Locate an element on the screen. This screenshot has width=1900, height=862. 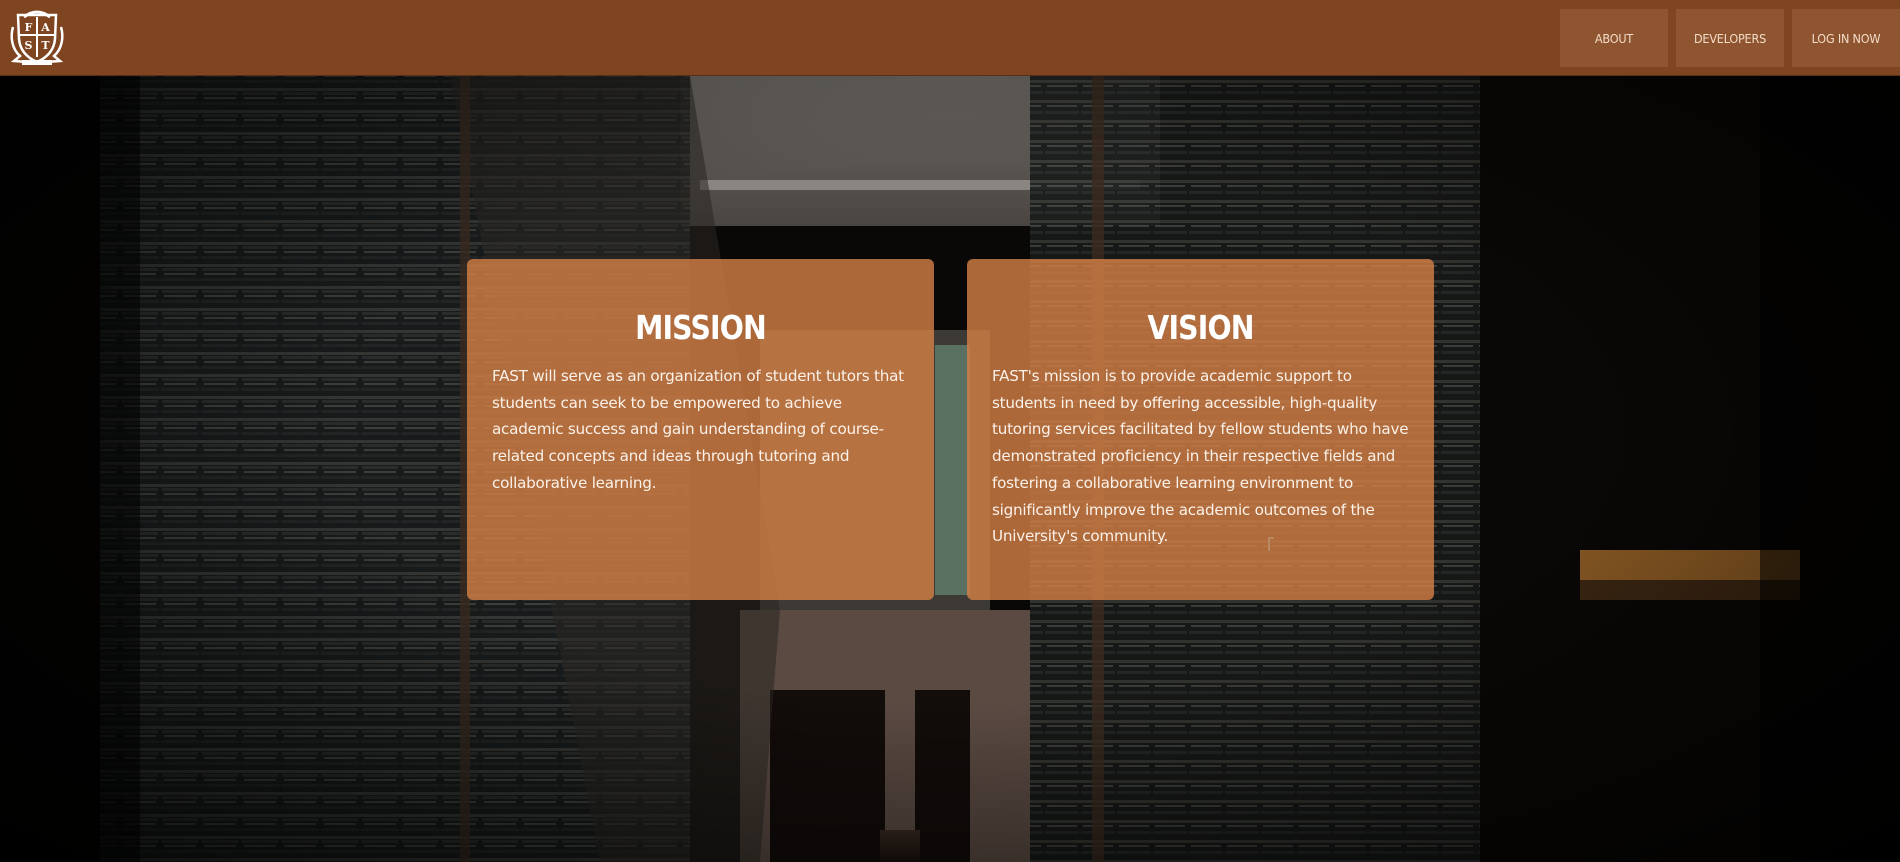
svg-text: S is located at coordinates (29, 45).